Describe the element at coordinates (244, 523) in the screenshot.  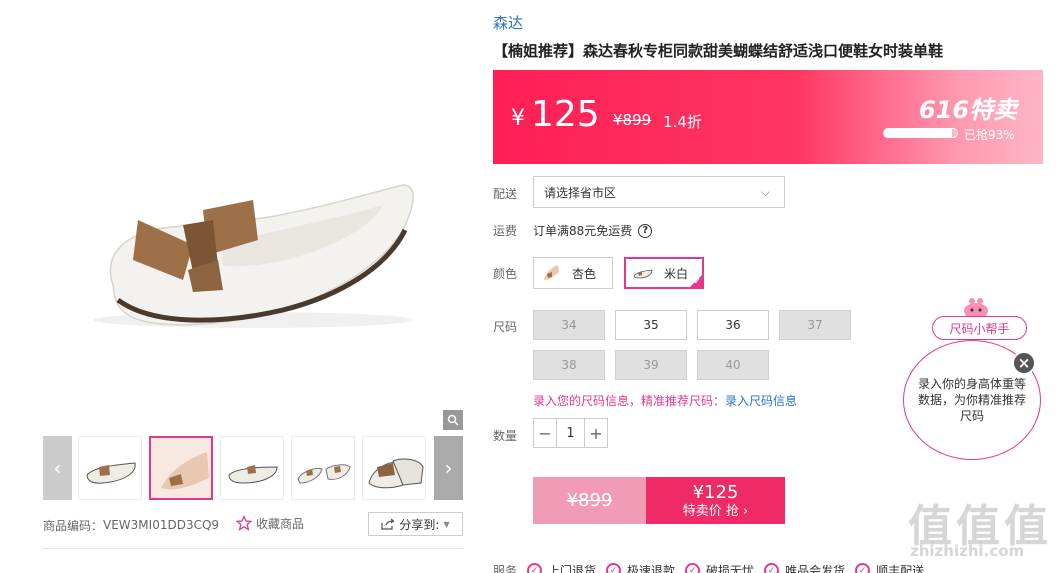
I see `star-icon` at that location.